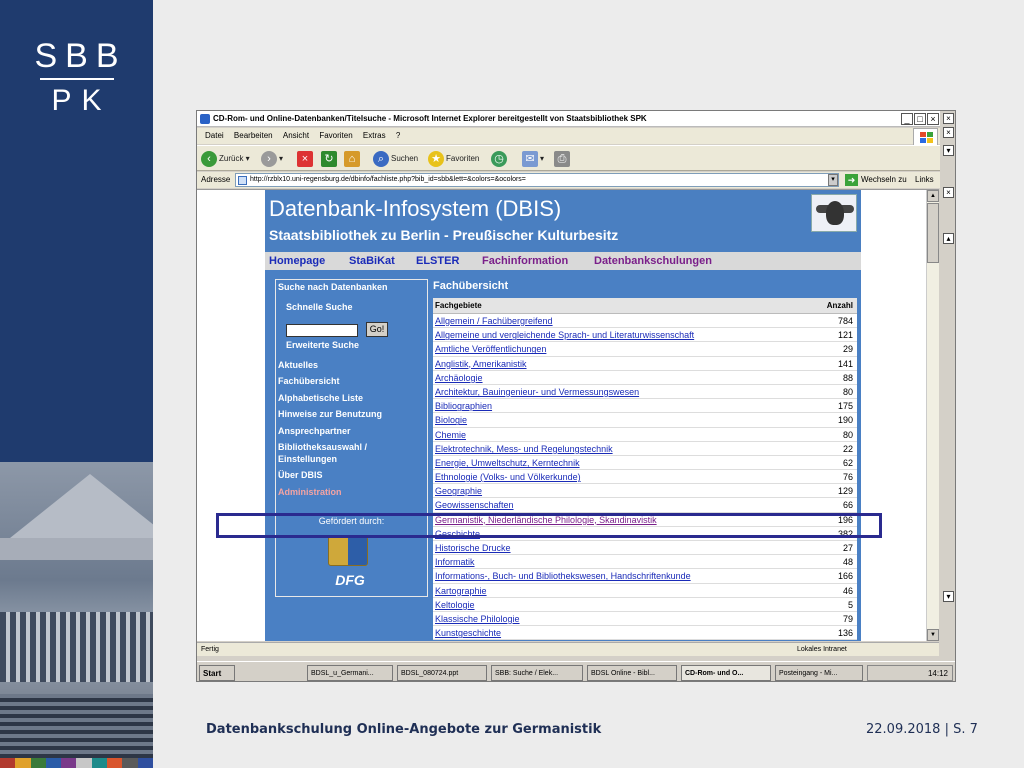  I want to click on menu-bearbeiten: Bearbeiten, so click(253, 135).